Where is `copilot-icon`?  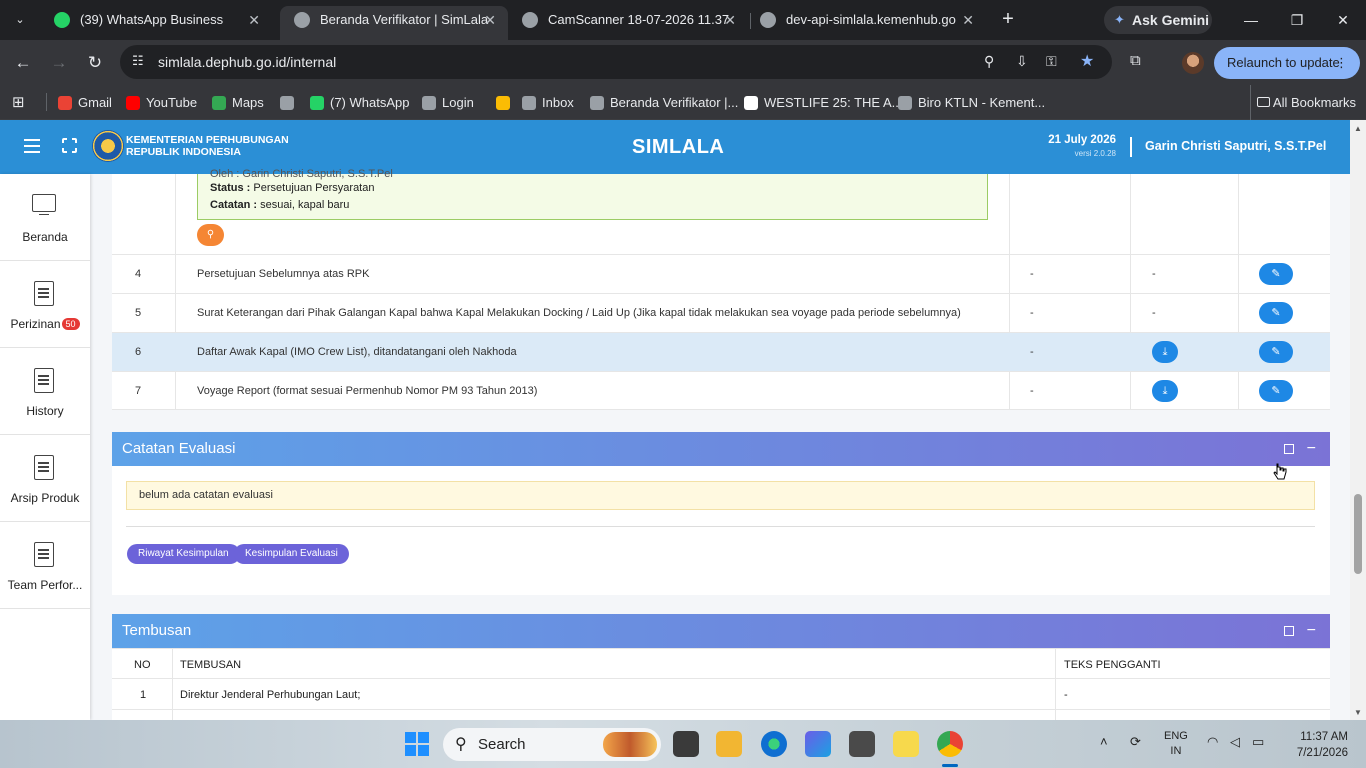 copilot-icon is located at coordinates (818, 744).